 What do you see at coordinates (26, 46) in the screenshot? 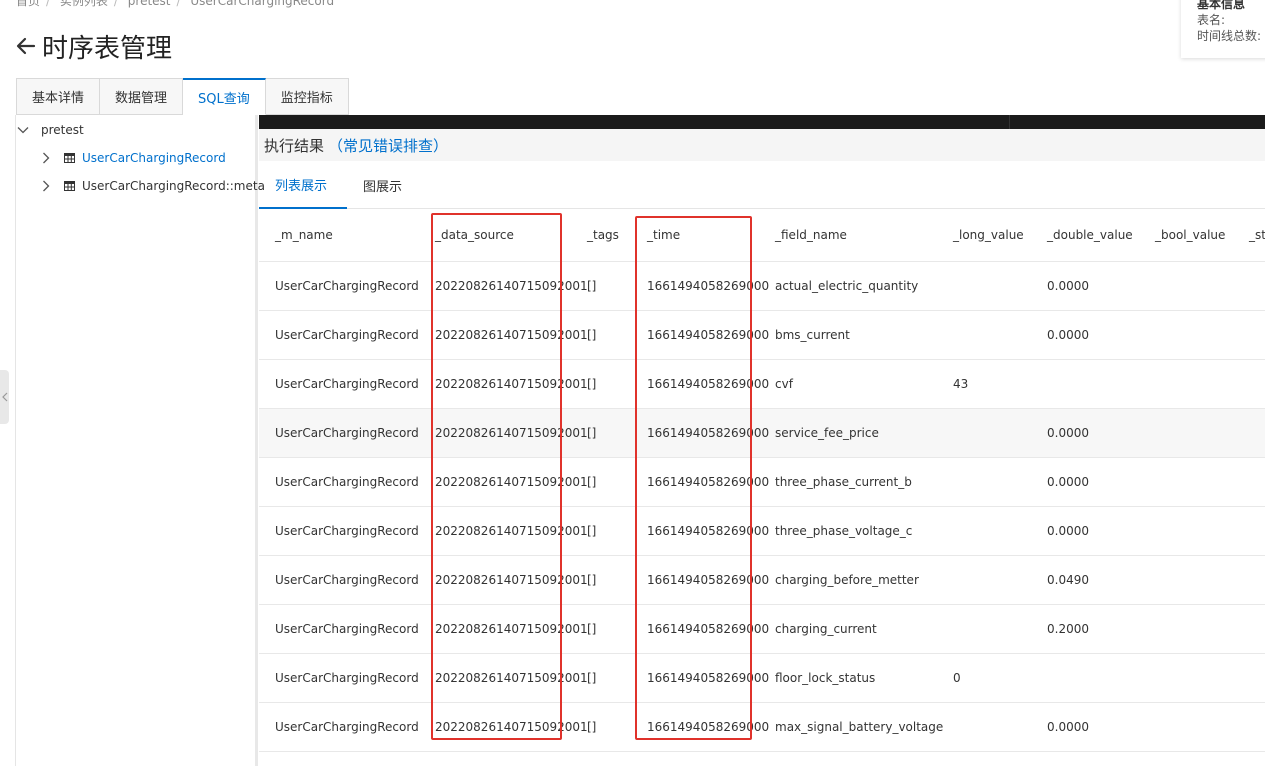
I see `back-arrow-icon` at bounding box center [26, 46].